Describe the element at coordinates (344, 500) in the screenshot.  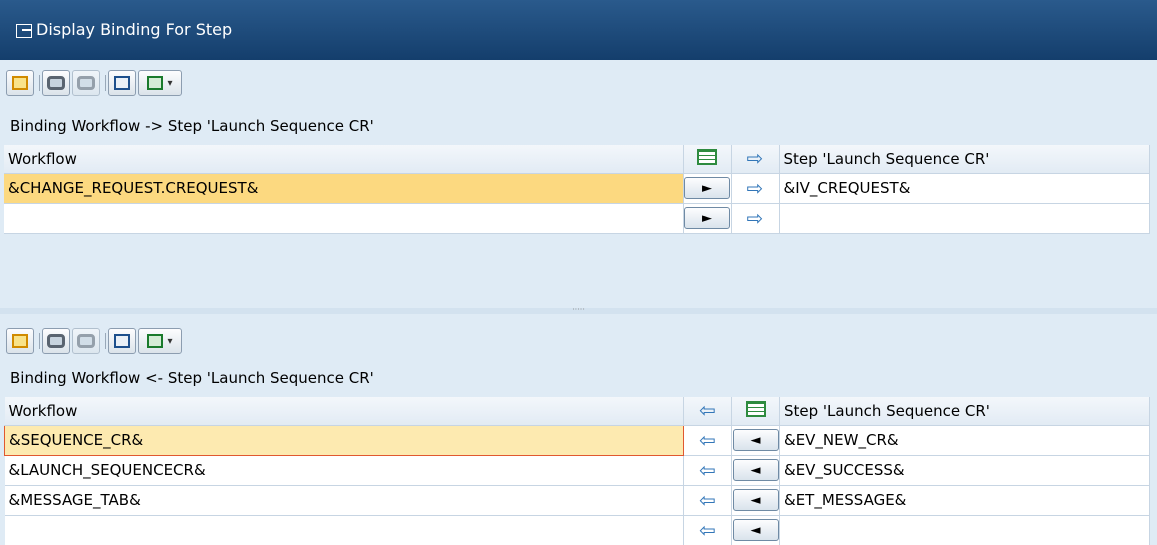
I see `workflow-cell: &MESSAGE_TAB&` at that location.